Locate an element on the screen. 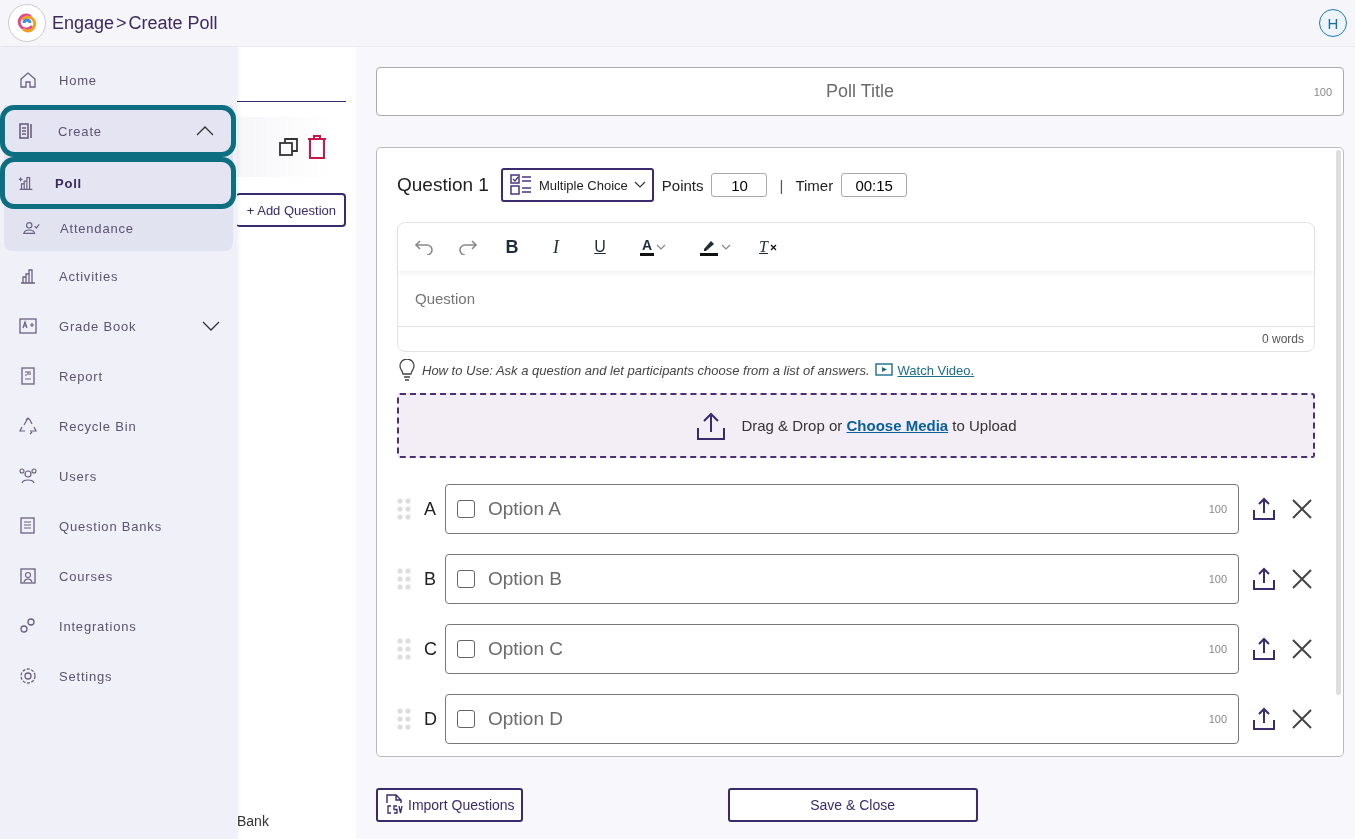 The image size is (1355, 839). nav-label: Integrations is located at coordinates (98, 626).